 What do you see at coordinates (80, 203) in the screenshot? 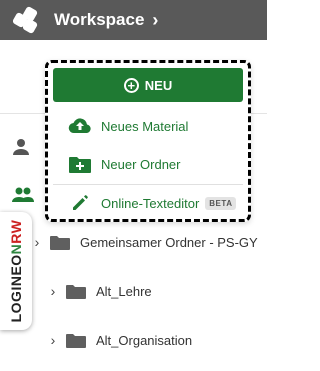
I see `pencil-icon` at bounding box center [80, 203].